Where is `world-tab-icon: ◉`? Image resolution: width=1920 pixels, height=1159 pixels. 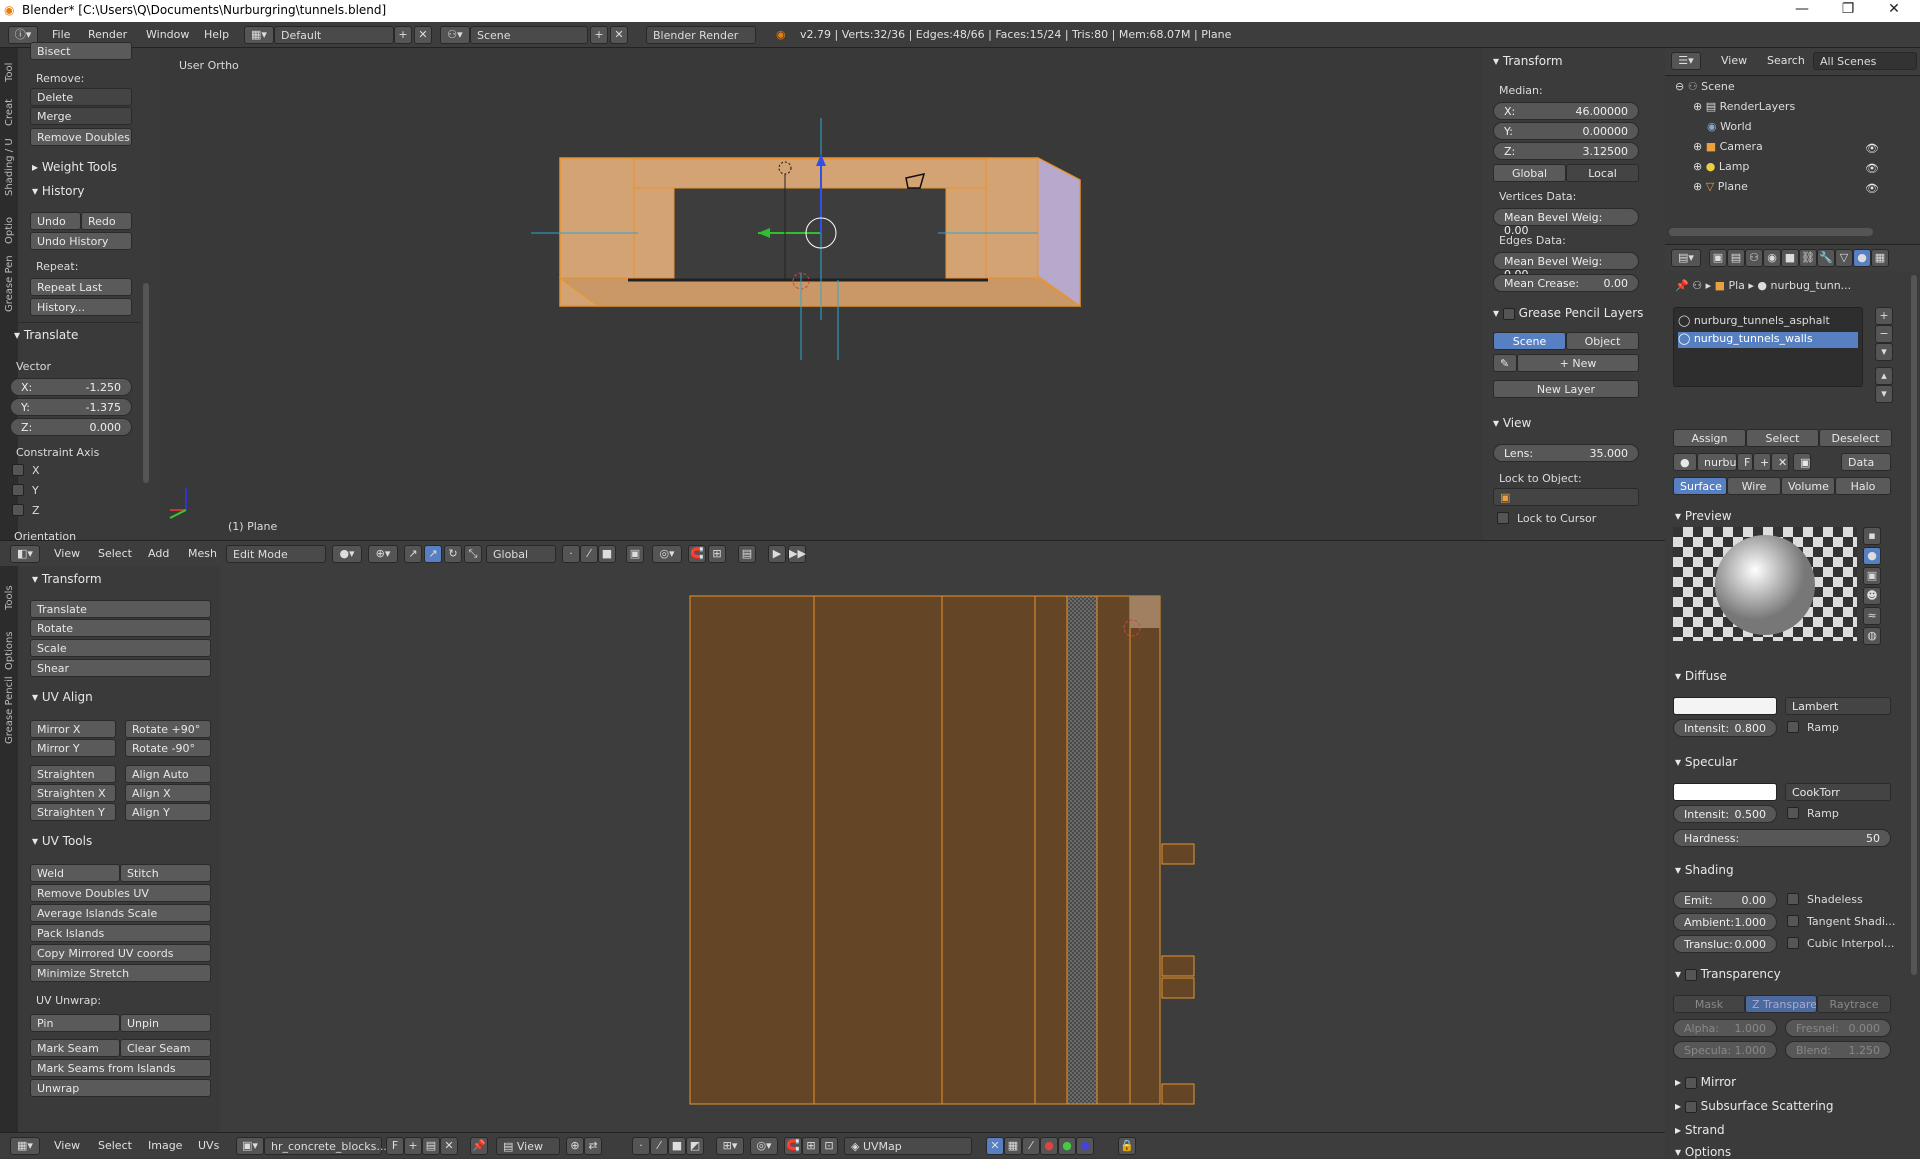 world-tab-icon: ◉ is located at coordinates (1772, 258).